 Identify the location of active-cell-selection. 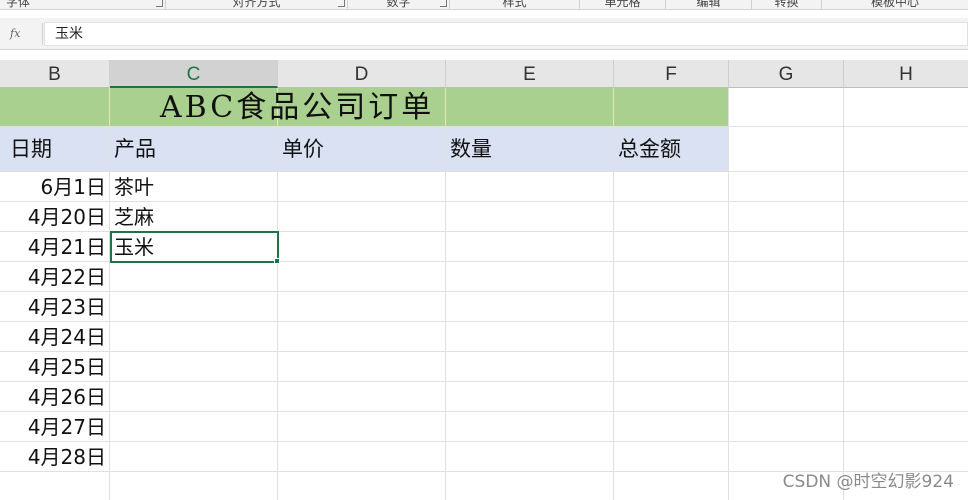
(194, 247).